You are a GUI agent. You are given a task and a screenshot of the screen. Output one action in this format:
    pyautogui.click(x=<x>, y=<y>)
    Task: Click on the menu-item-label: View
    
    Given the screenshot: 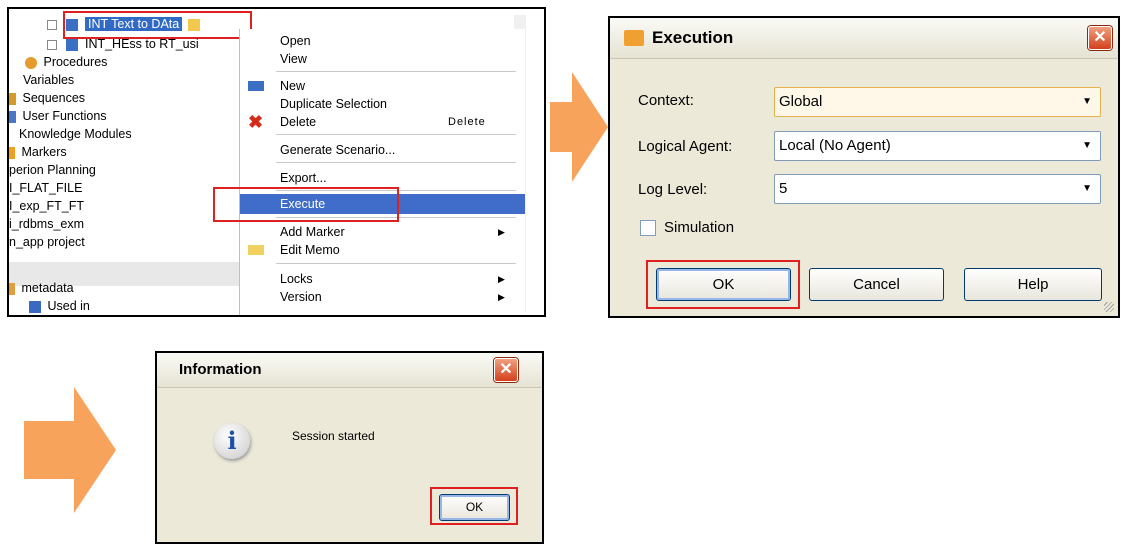 What is the action you would take?
    pyautogui.click(x=293, y=59)
    